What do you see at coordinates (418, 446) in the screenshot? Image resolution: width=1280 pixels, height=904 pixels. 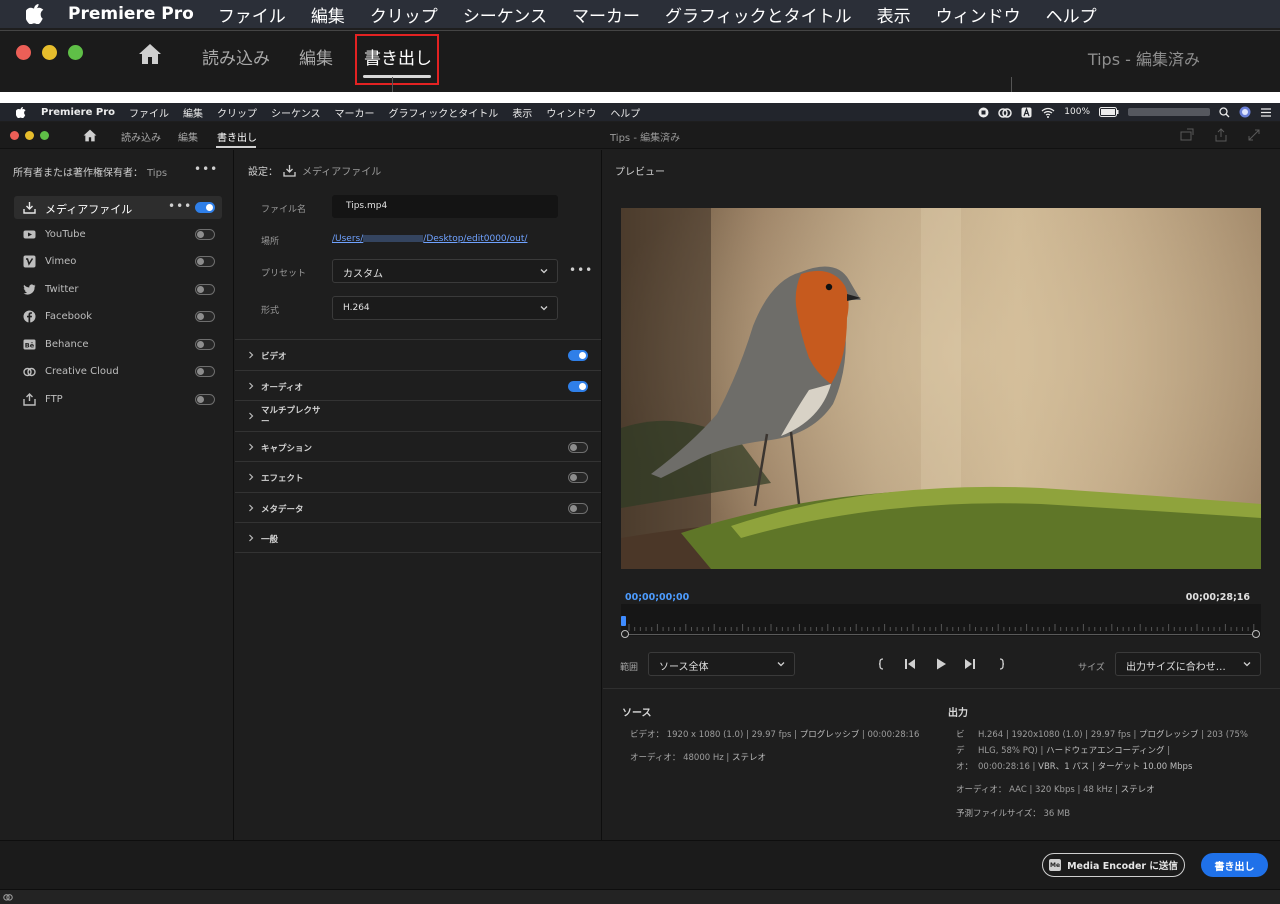 I see `section-captions: キャプション` at bounding box center [418, 446].